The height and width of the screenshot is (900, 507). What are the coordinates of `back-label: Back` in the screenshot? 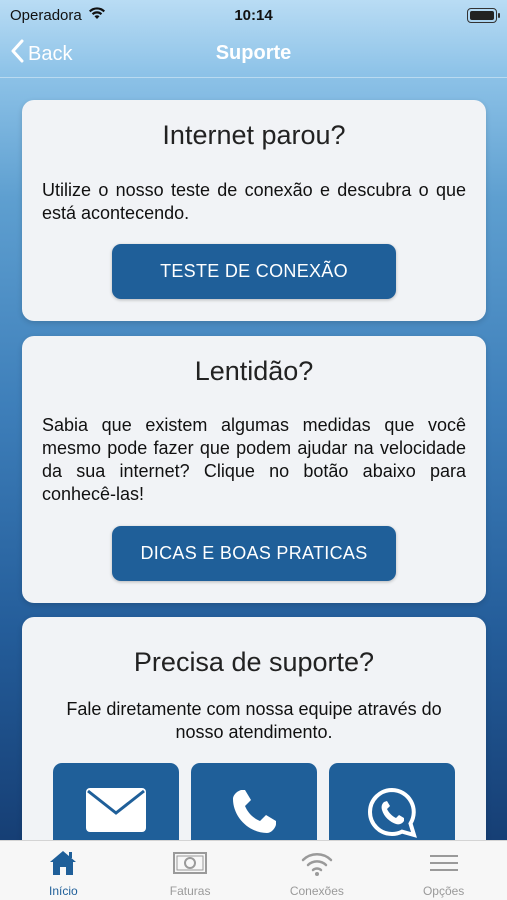 It's located at (50, 53).